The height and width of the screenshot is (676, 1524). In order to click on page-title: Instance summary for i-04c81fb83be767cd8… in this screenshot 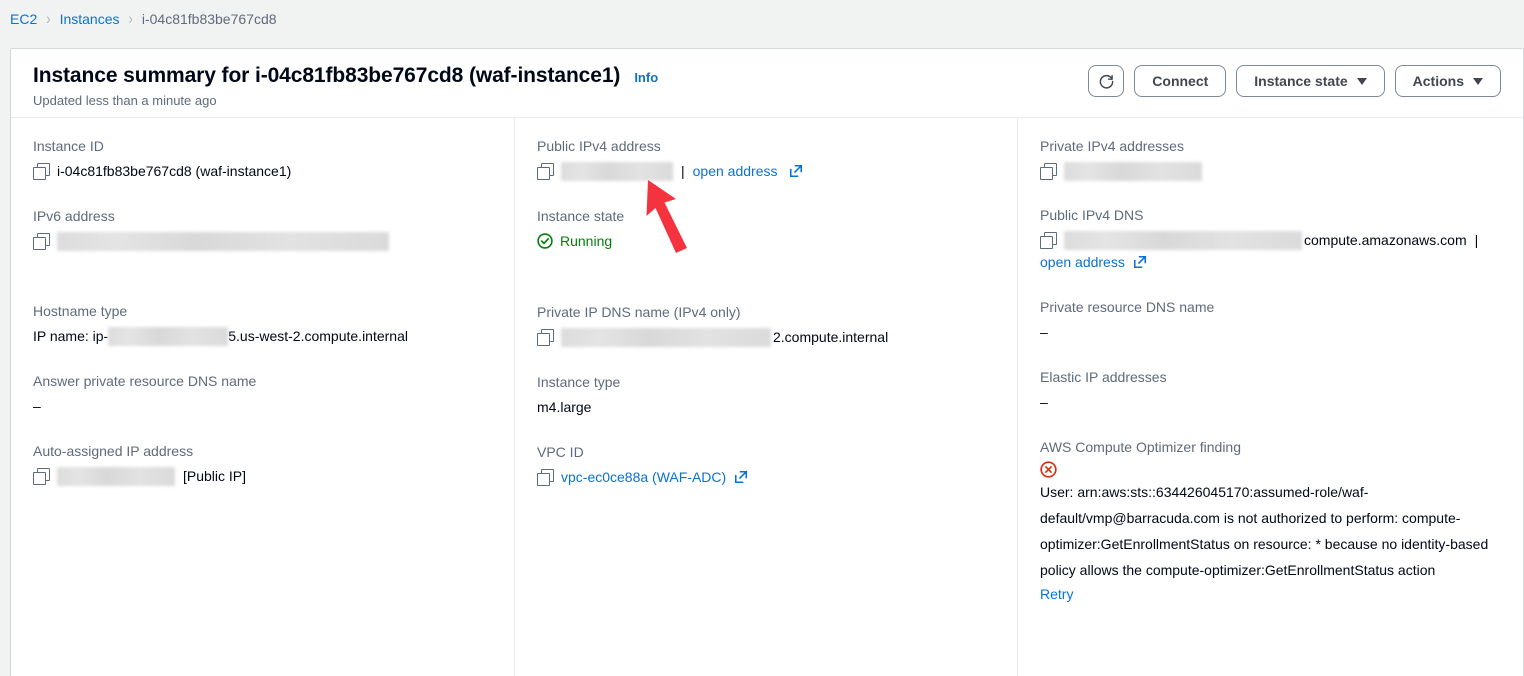, I will do `click(327, 75)`.